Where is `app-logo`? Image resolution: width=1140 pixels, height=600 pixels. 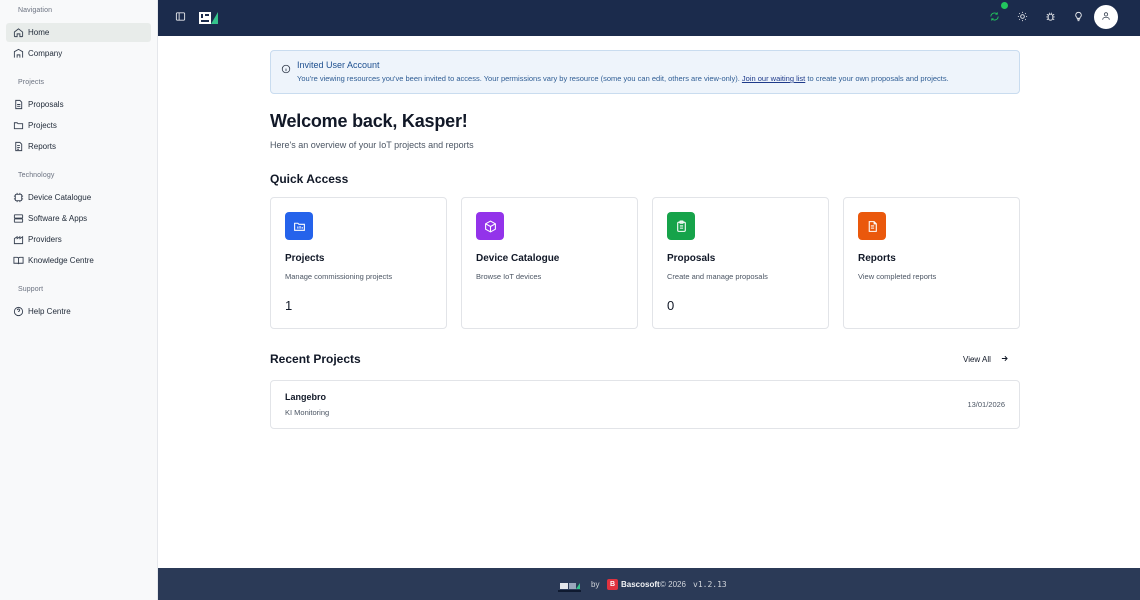 app-logo is located at coordinates (208, 18).